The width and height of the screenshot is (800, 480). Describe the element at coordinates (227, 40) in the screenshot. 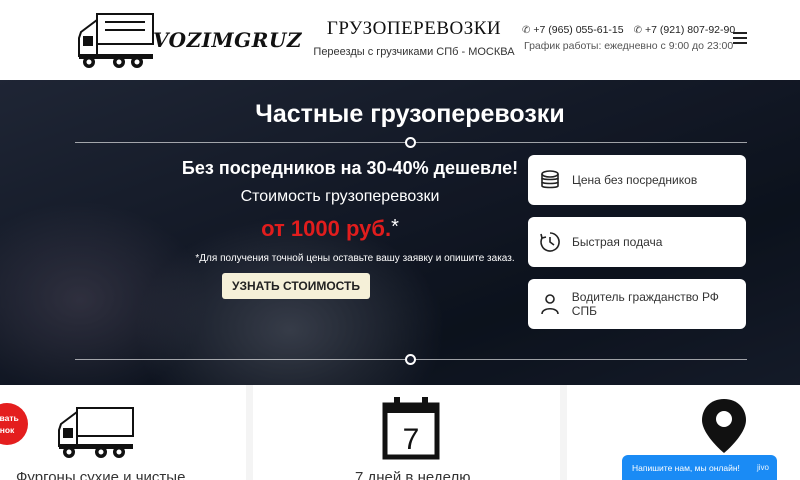

I see `logo-text: VOZIMGRUZ` at that location.